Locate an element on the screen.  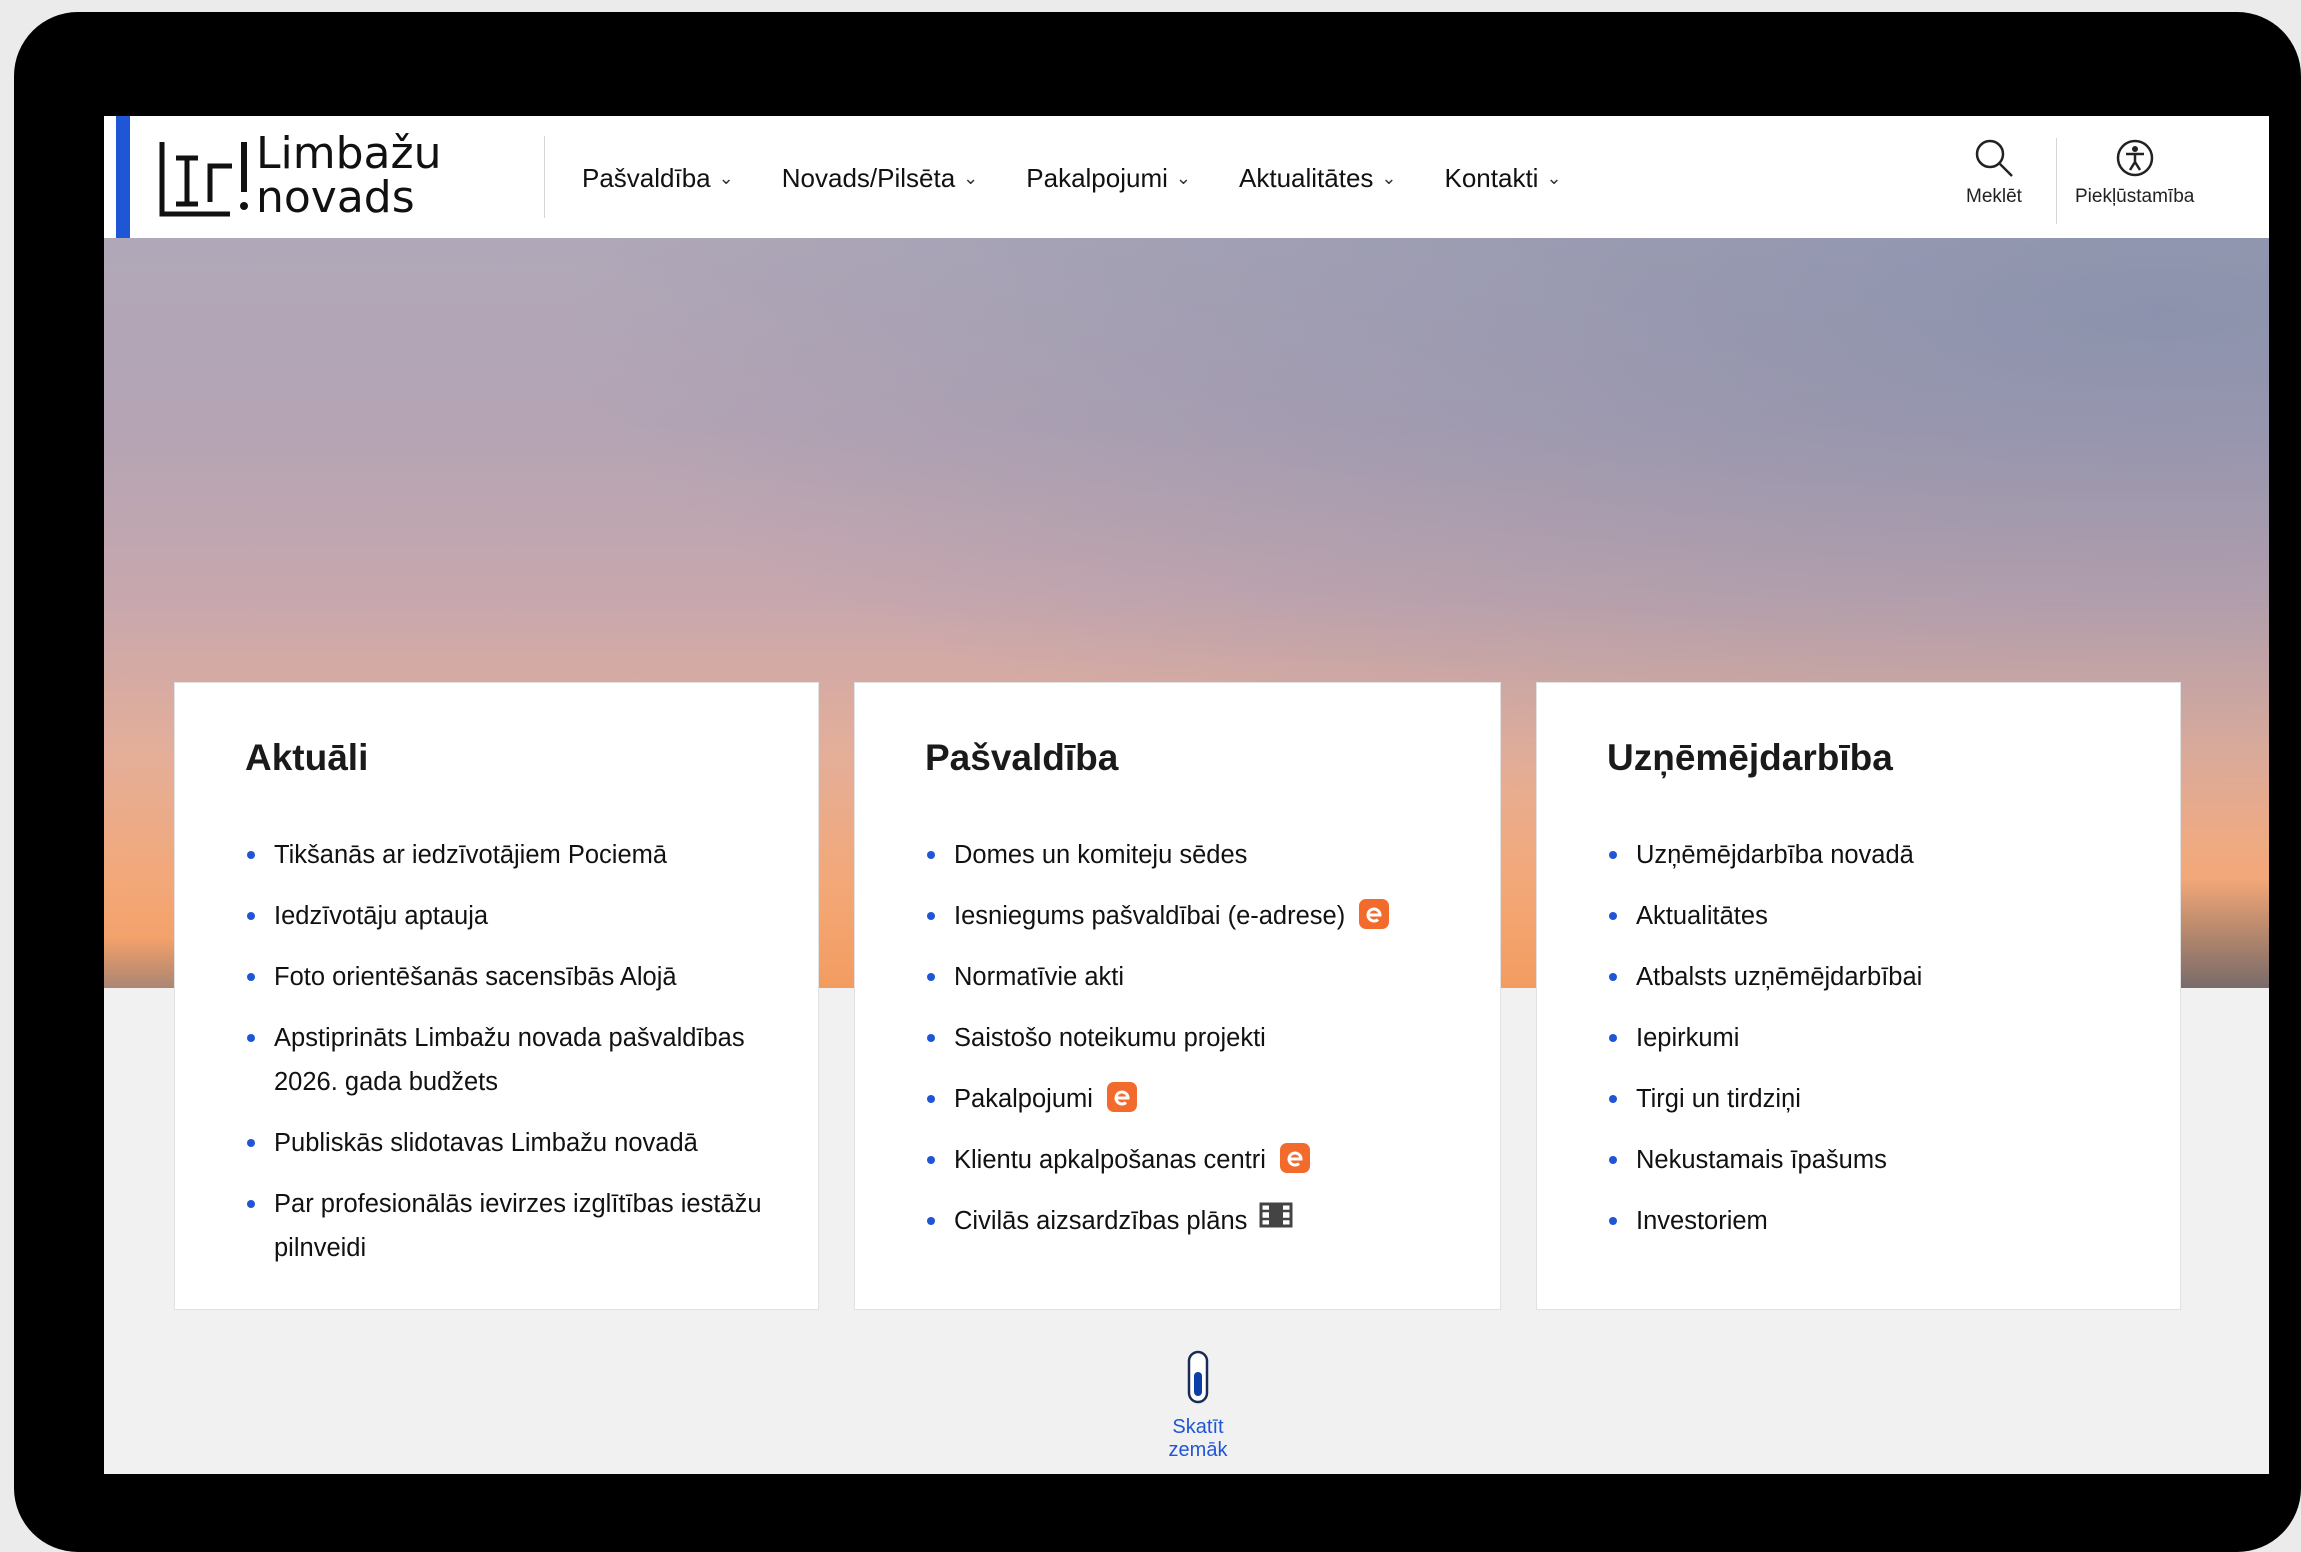
nav-item-pakalpojumi: Pakalpojumi ⌄ is located at coordinates (1108, 178).